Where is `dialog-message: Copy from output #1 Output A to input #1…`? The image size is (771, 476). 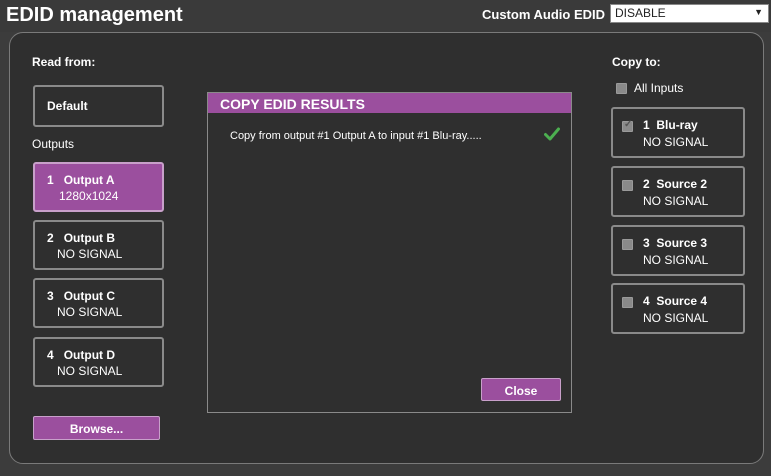 dialog-message: Copy from output #1 Output A to input #1… is located at coordinates (356, 136).